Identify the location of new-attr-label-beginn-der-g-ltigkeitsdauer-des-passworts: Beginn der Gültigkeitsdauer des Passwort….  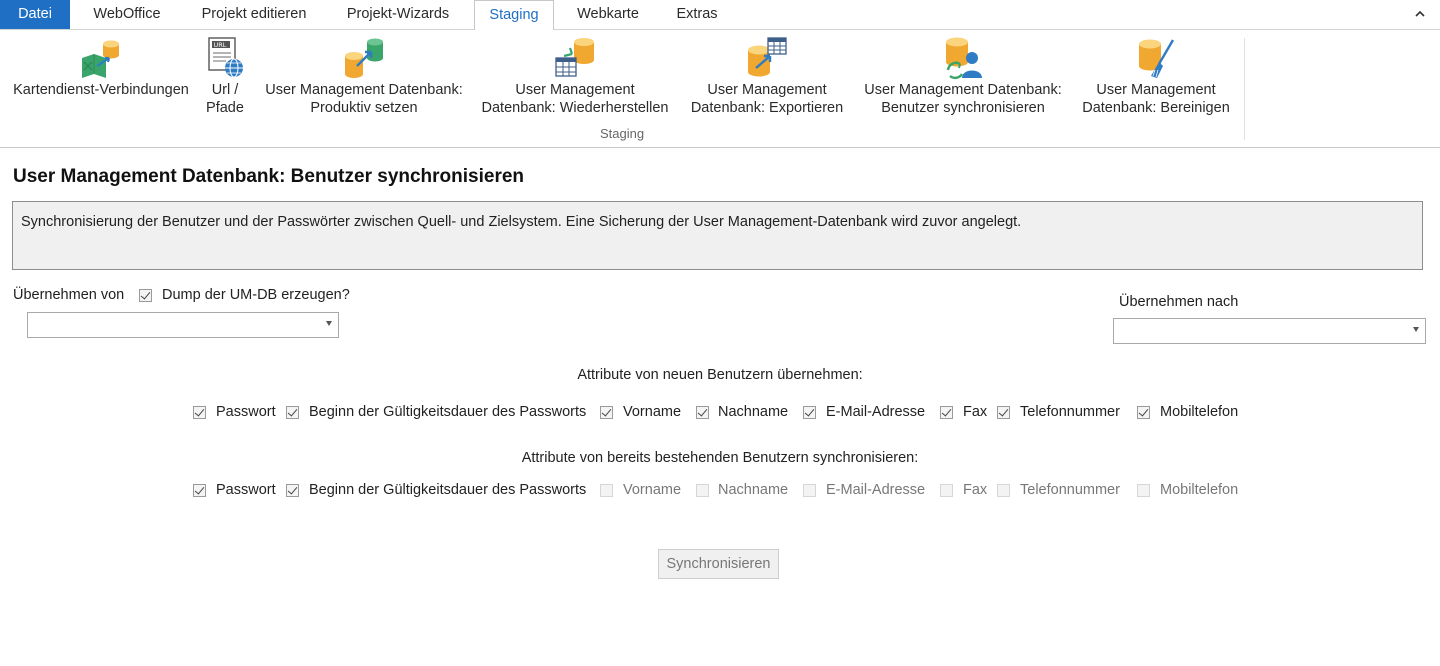
(448, 412).